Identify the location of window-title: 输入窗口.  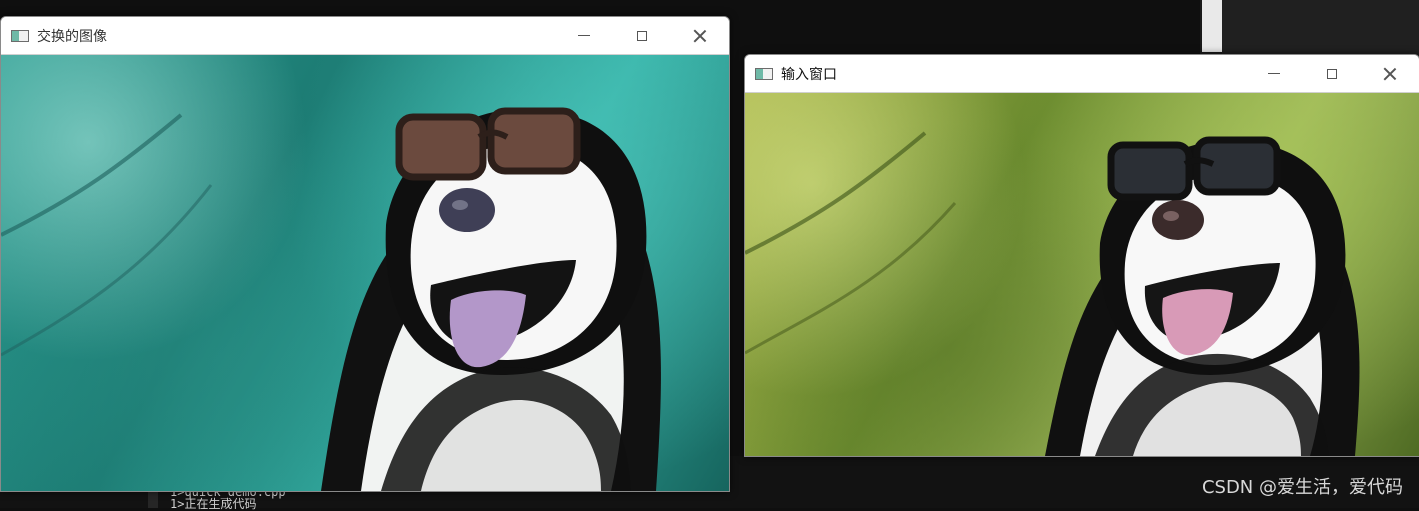
(809, 74).